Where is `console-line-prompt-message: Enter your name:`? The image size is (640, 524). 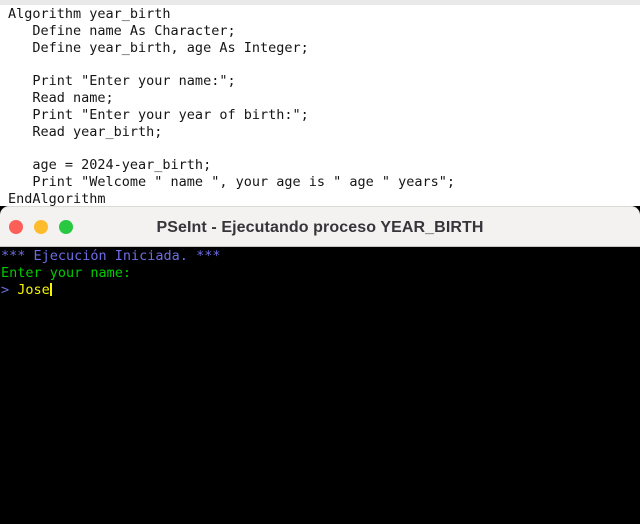 console-line-prompt-message: Enter your name: is located at coordinates (66, 273).